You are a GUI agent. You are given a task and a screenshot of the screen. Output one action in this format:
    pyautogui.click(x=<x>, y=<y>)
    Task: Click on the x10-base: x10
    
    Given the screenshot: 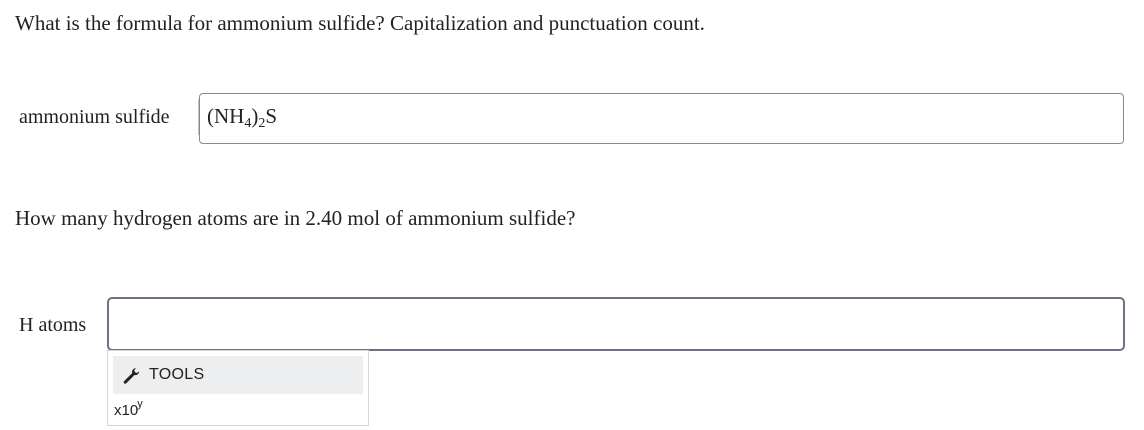 What is the action you would take?
    pyautogui.click(x=126, y=410)
    